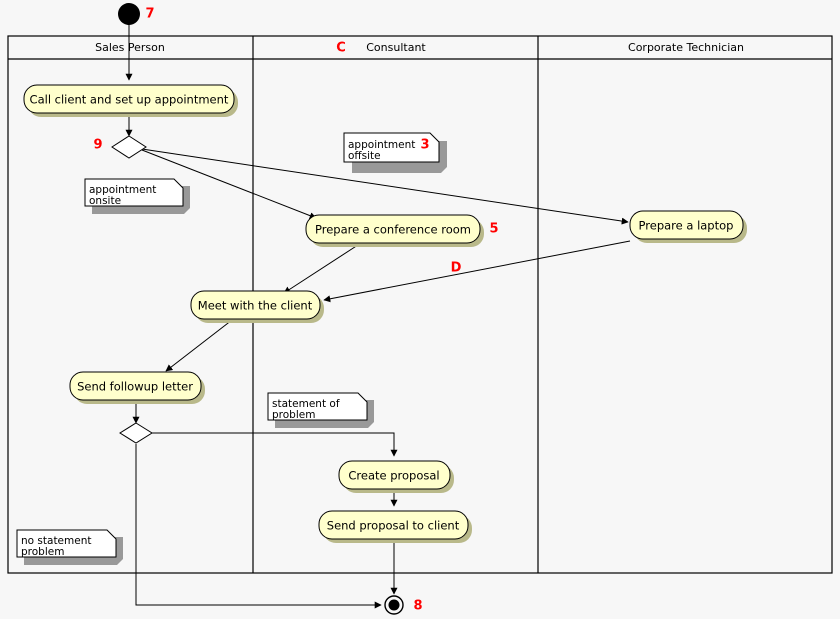 The width and height of the screenshot is (840, 619). What do you see at coordinates (293, 415) in the screenshot?
I see `note-statement-of-problem-line2: problem` at bounding box center [293, 415].